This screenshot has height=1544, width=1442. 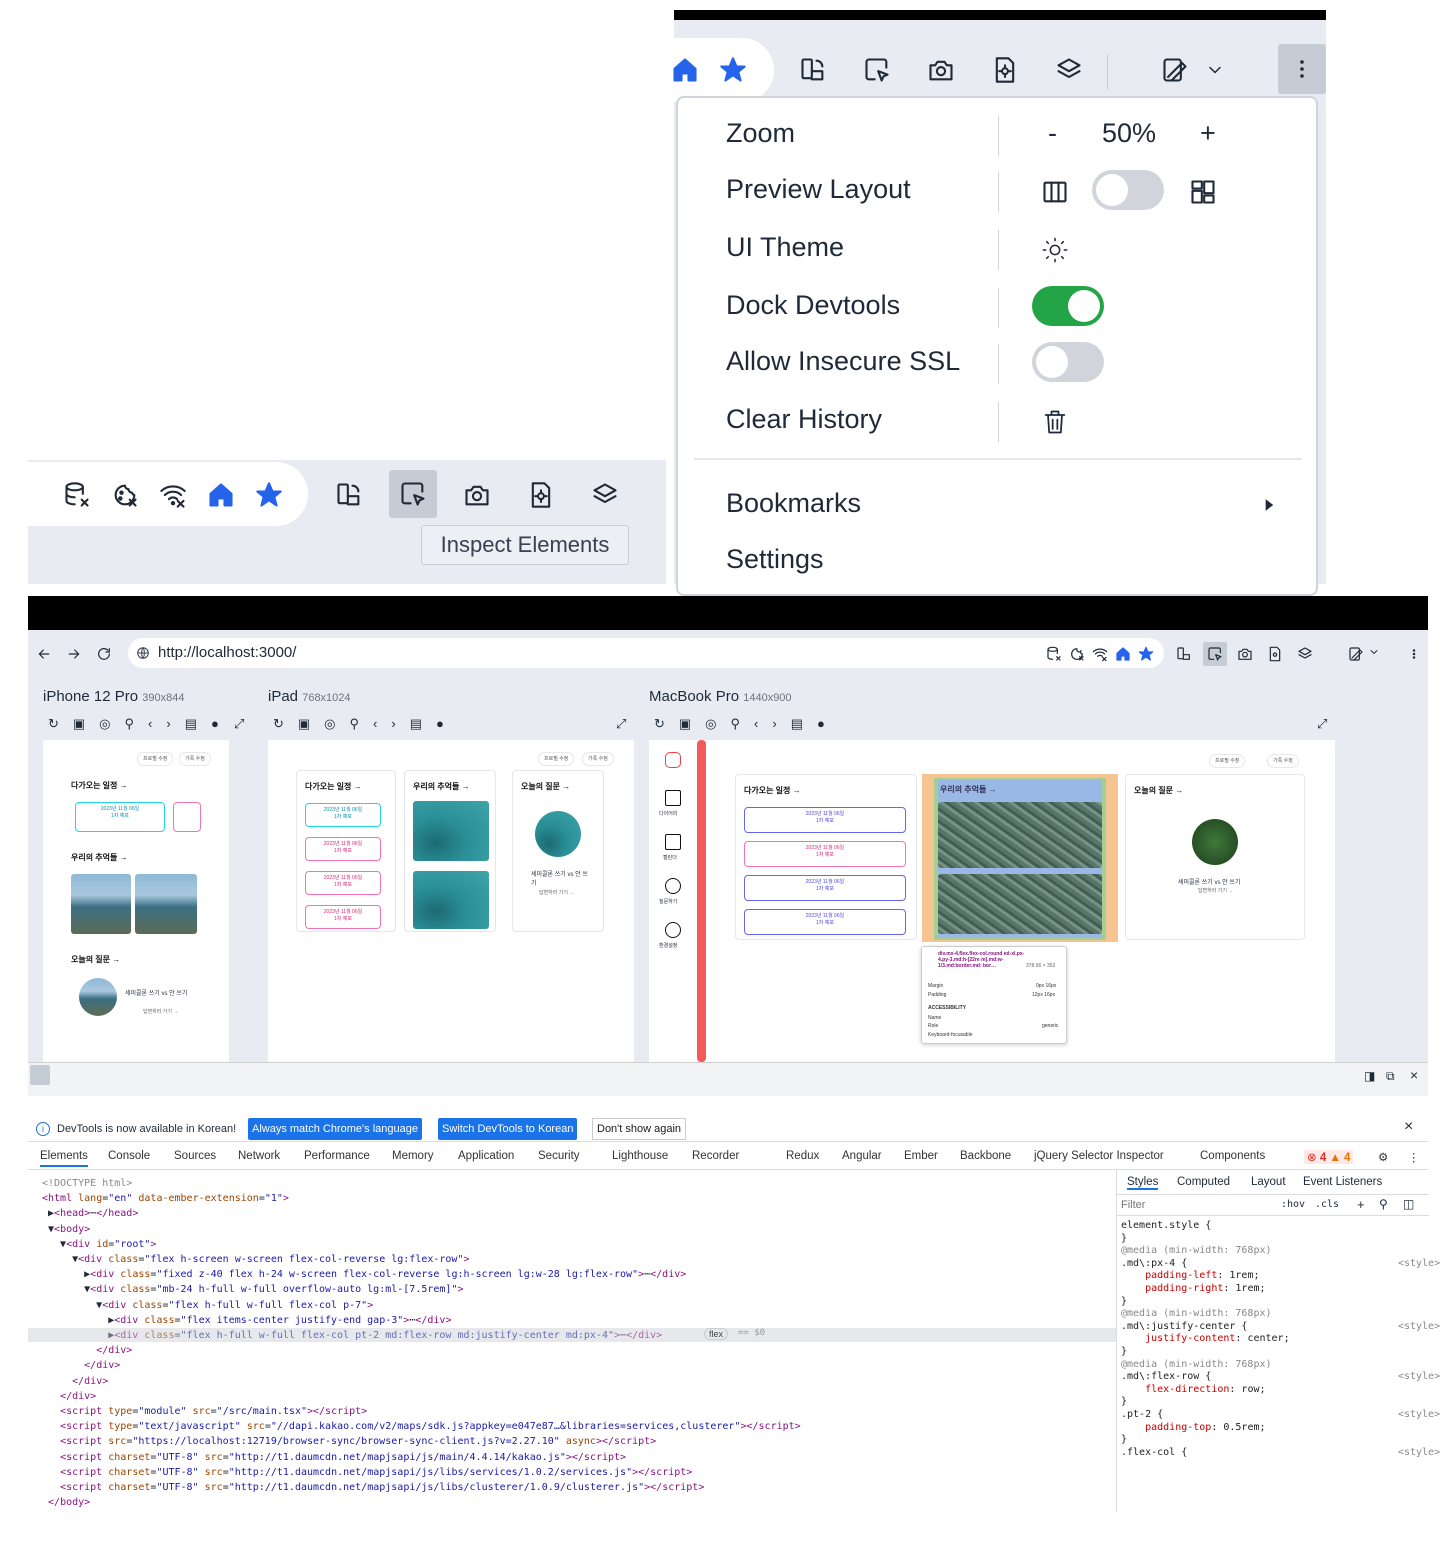 I want to click on fullscreen-icon: ⤢, so click(x=621, y=724).